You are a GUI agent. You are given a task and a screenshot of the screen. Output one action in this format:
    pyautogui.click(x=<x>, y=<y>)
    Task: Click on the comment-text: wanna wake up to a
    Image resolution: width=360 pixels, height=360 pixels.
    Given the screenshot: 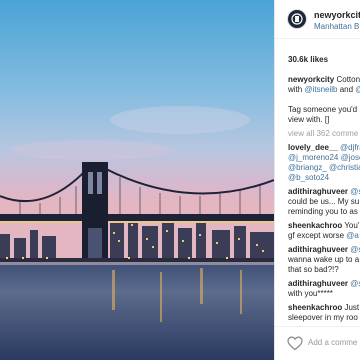 What is the action you would take?
    pyautogui.click(x=324, y=259)
    